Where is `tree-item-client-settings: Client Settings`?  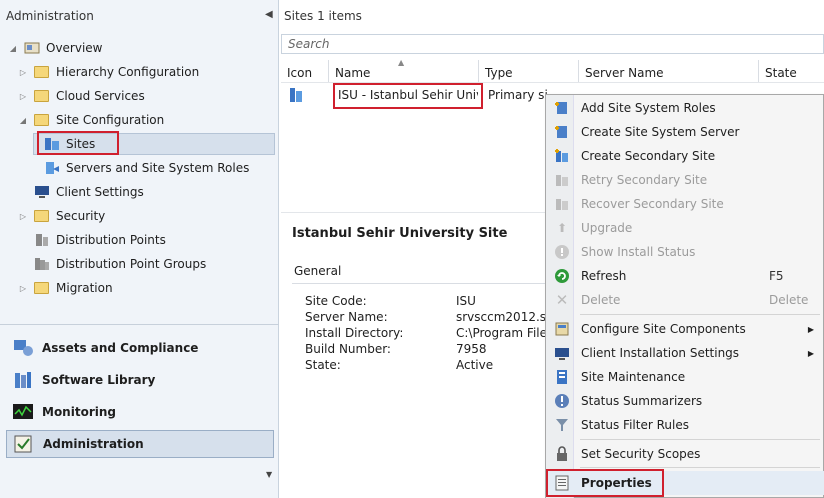
tree-item-client-settings: Client Settings is located at coordinates (89, 192).